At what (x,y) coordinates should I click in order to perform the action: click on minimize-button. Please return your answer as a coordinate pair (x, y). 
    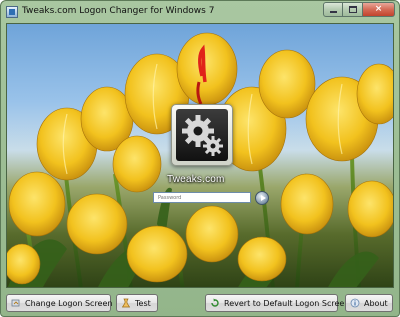
    Looking at the image, I should click on (333, 9).